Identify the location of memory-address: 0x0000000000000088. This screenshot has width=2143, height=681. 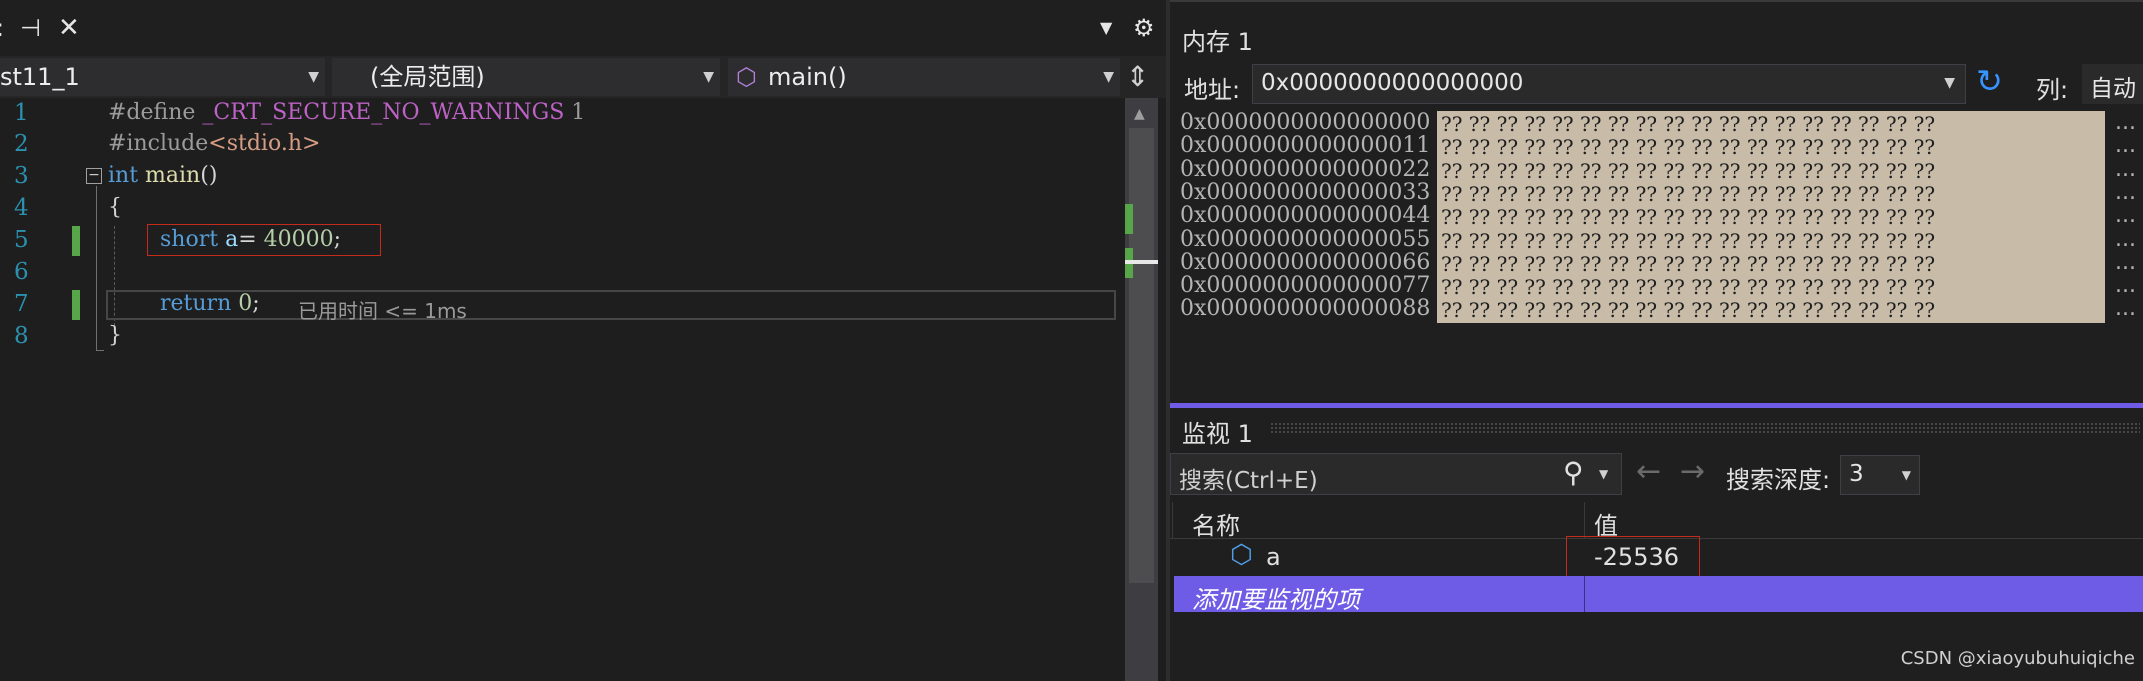
(1305, 309).